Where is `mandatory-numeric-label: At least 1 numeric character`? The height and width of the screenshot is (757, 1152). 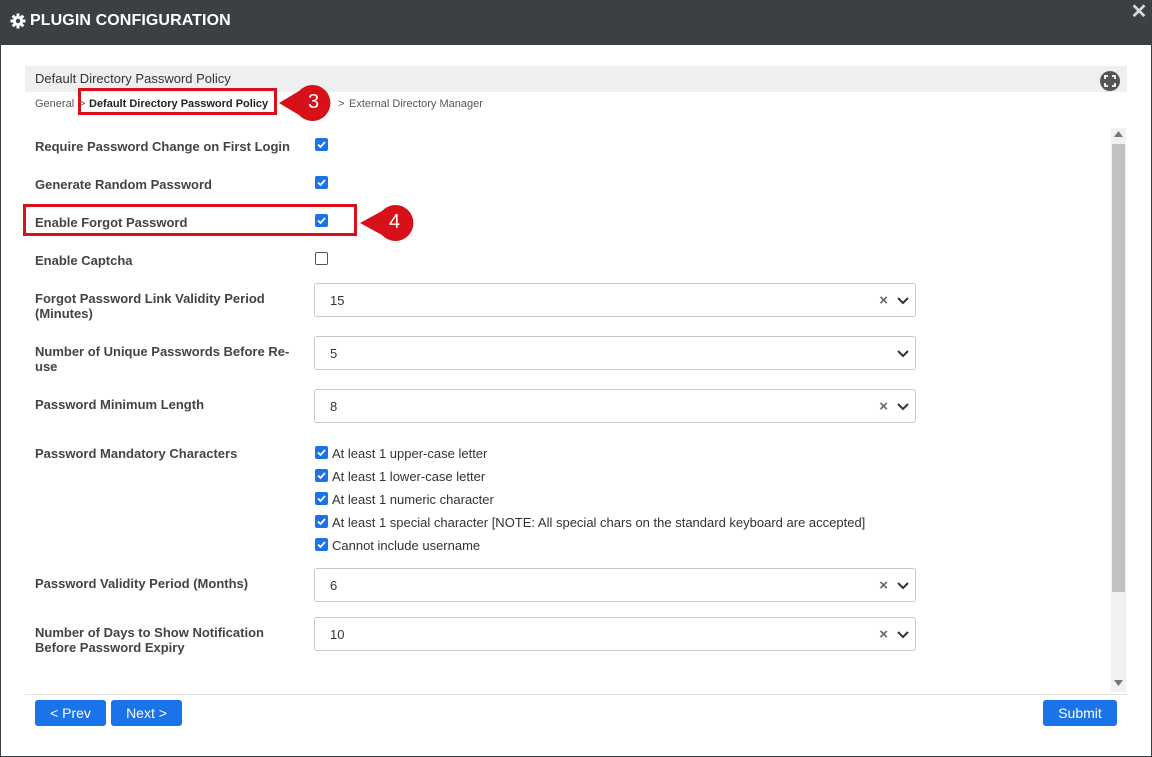
mandatory-numeric-label: At least 1 numeric character is located at coordinates (413, 499).